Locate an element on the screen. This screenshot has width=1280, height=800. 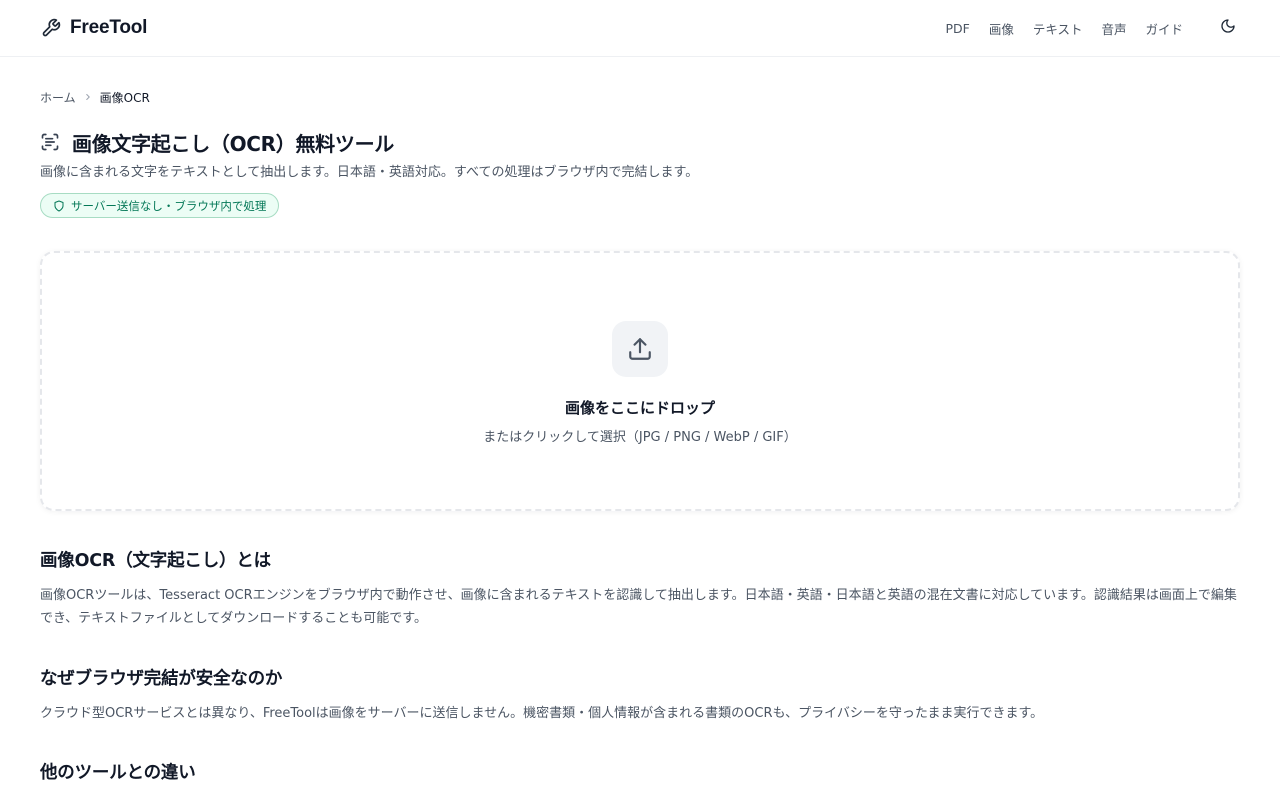
breadcrumb-home-link: ホーム is located at coordinates (58, 97).